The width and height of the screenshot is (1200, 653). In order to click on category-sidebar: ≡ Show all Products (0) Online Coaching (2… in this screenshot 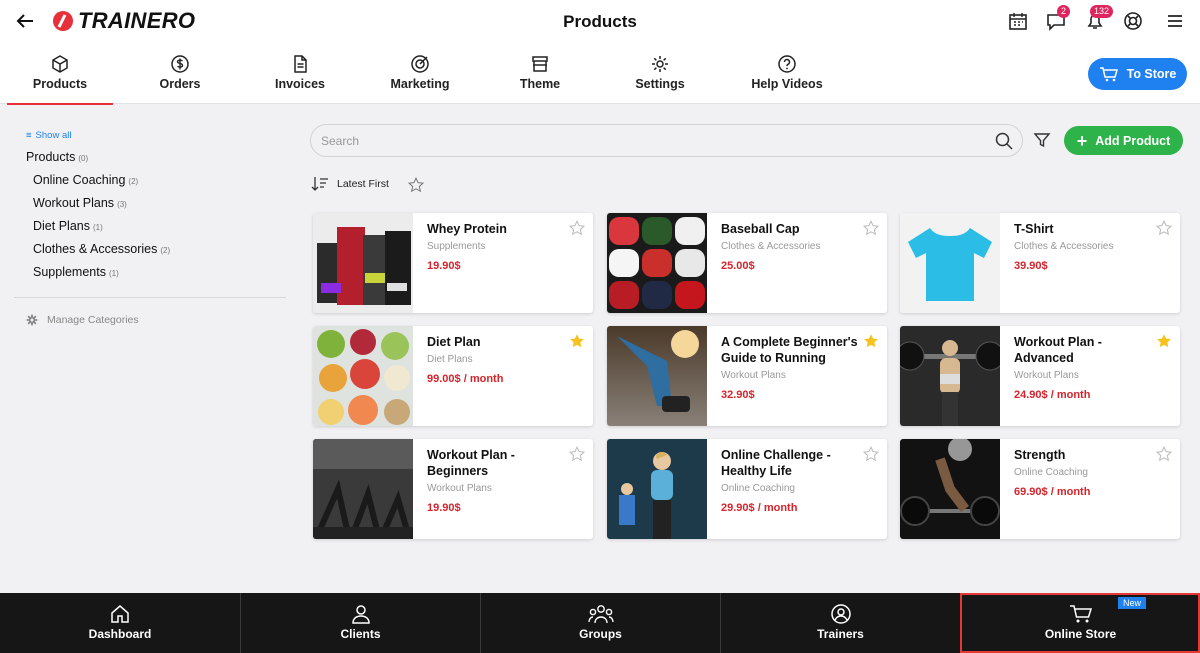, I will do `click(150, 228)`.